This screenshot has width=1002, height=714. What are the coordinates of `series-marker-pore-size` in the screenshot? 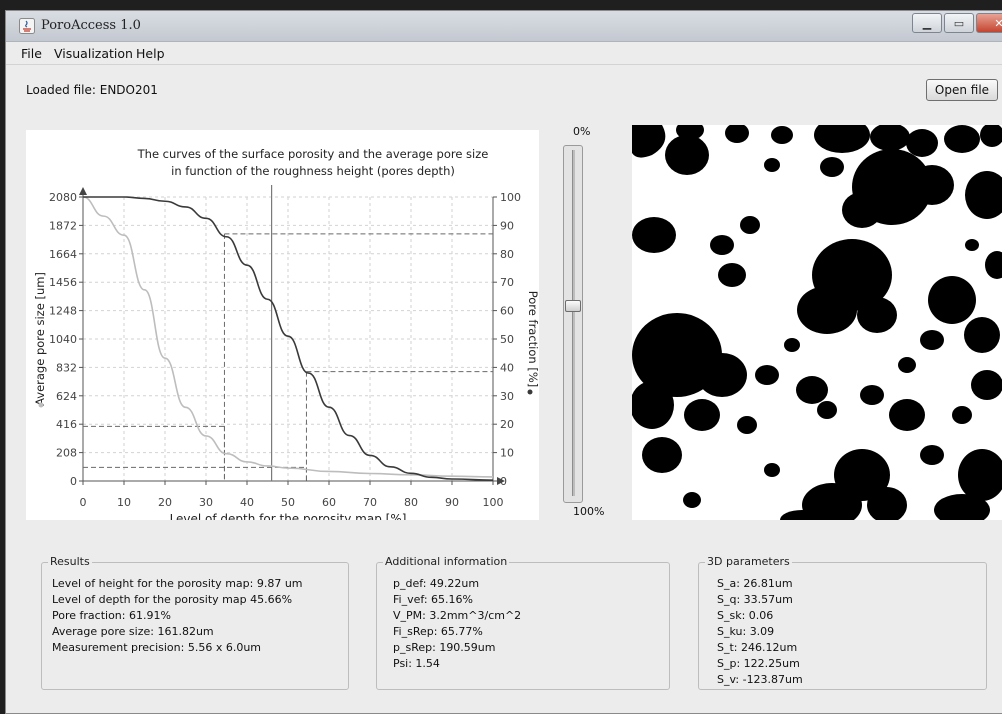 It's located at (41, 405).